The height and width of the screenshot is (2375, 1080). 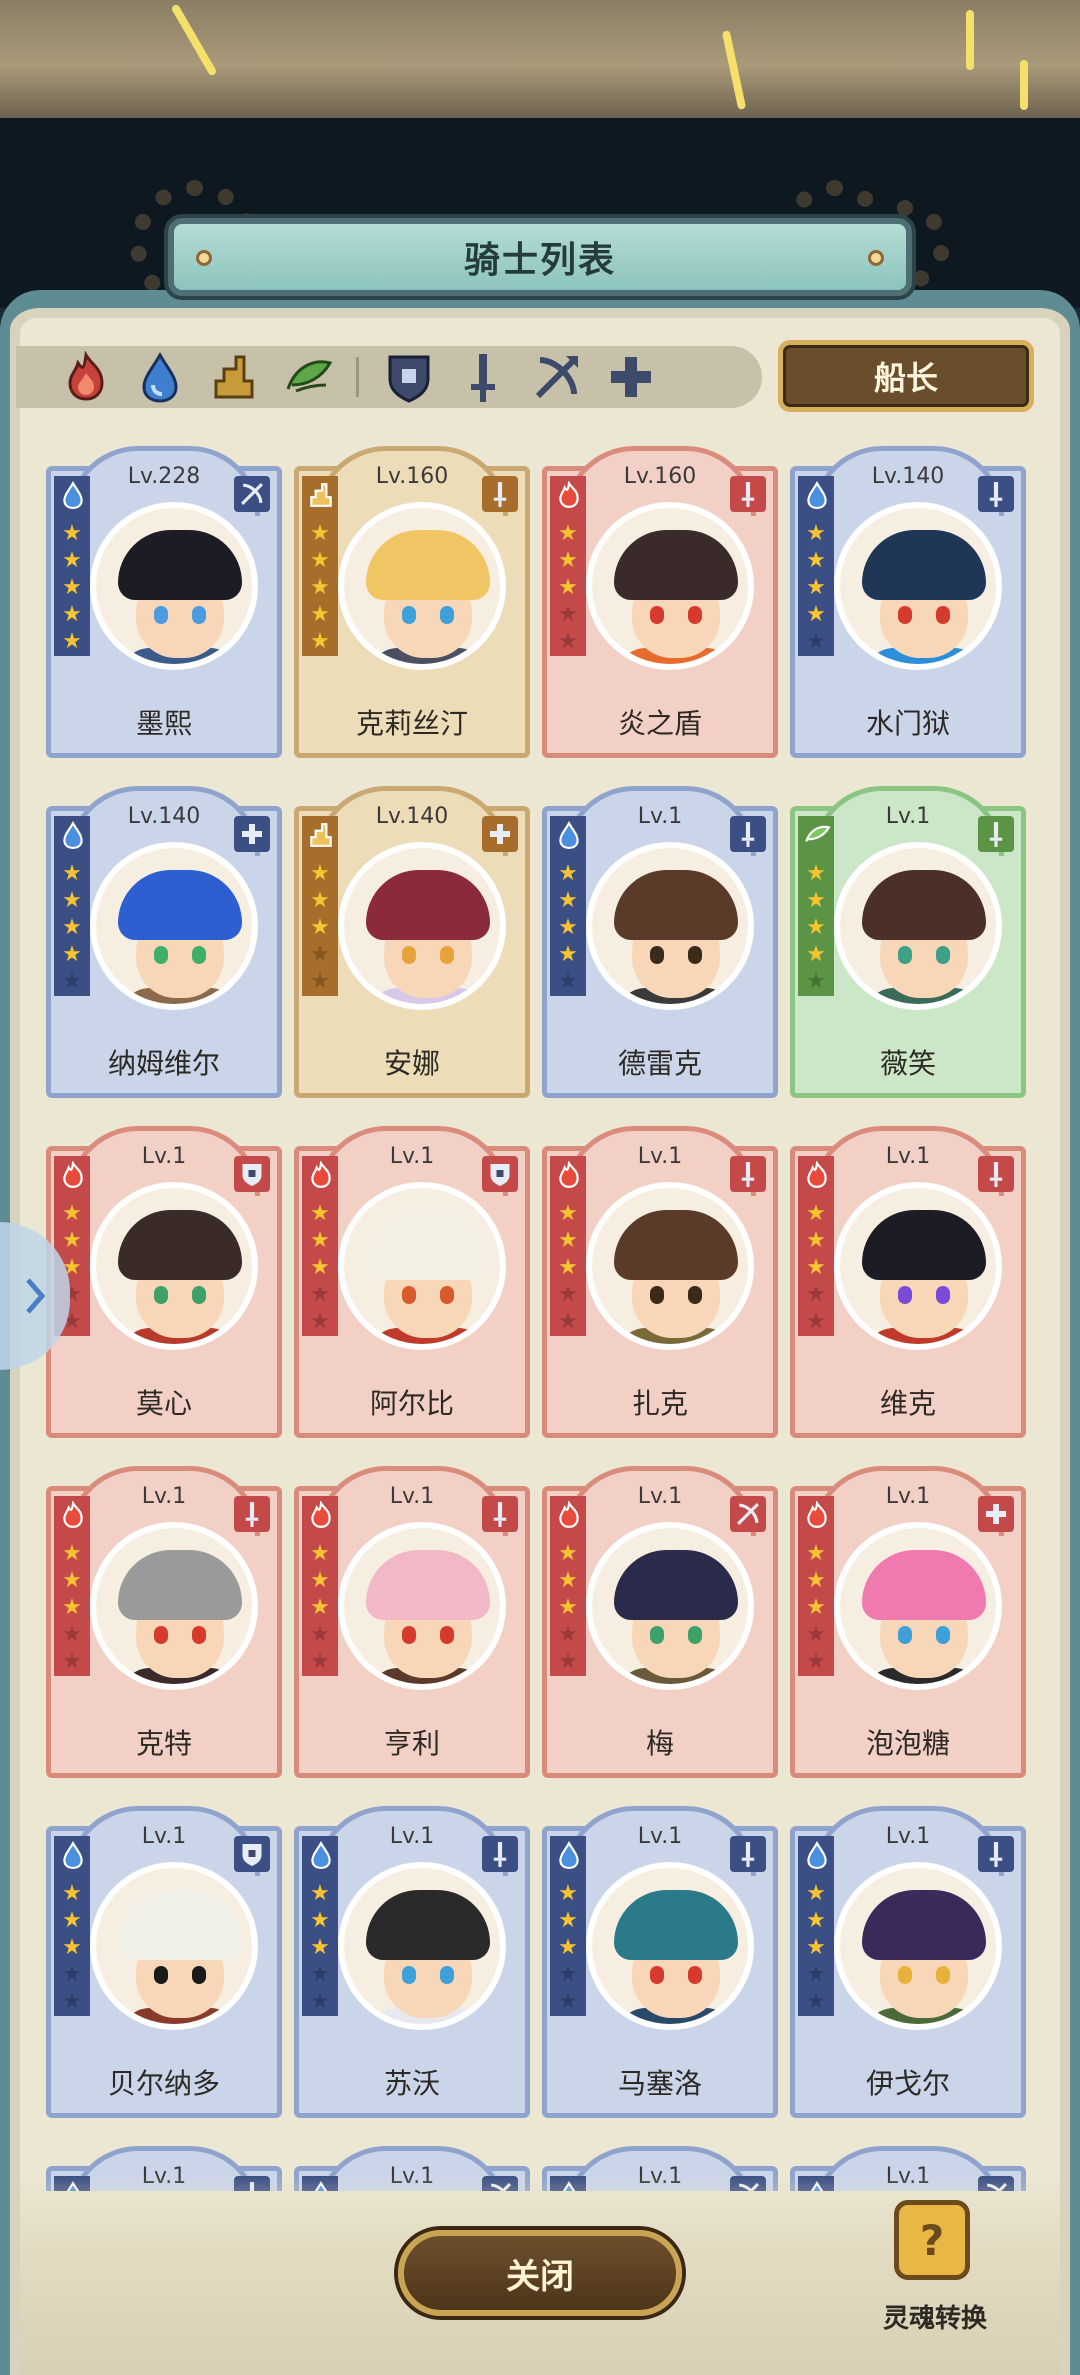 I want to click on filter-divider, so click(x=357, y=377).